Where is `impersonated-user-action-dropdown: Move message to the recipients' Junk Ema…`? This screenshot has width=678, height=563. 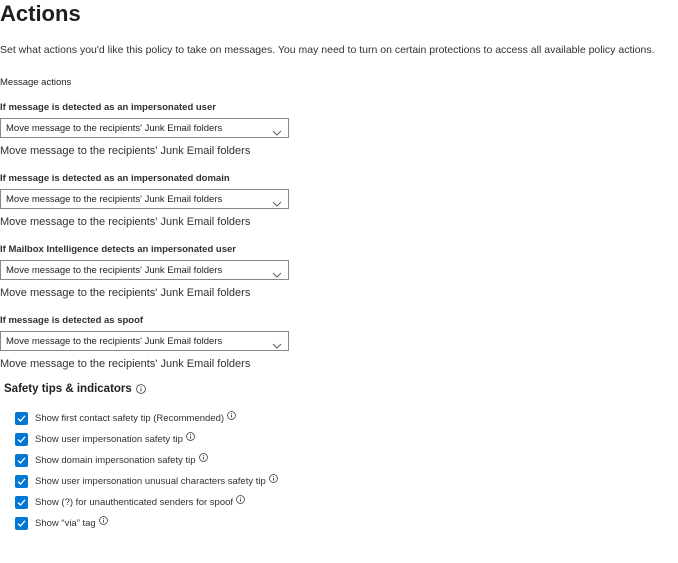 impersonated-user-action-dropdown: Move message to the recipients' Junk Ema… is located at coordinates (144, 128).